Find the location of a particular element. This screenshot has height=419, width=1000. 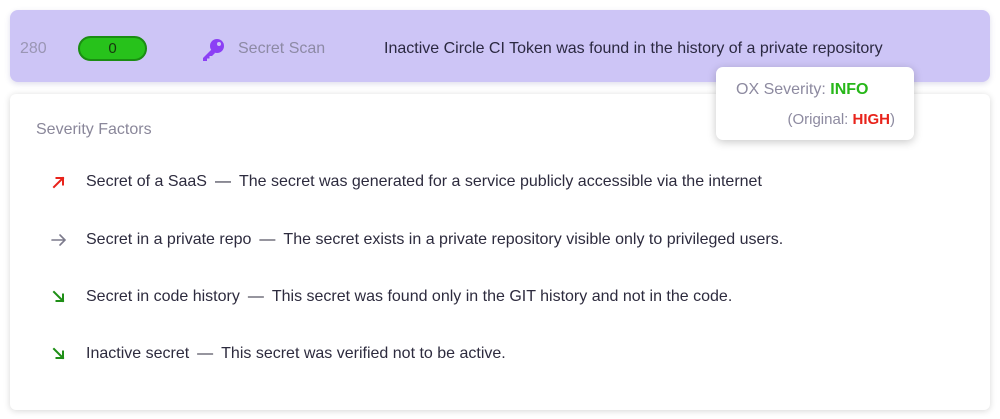

severity-factors-heading: Severity Factors is located at coordinates (94, 129).